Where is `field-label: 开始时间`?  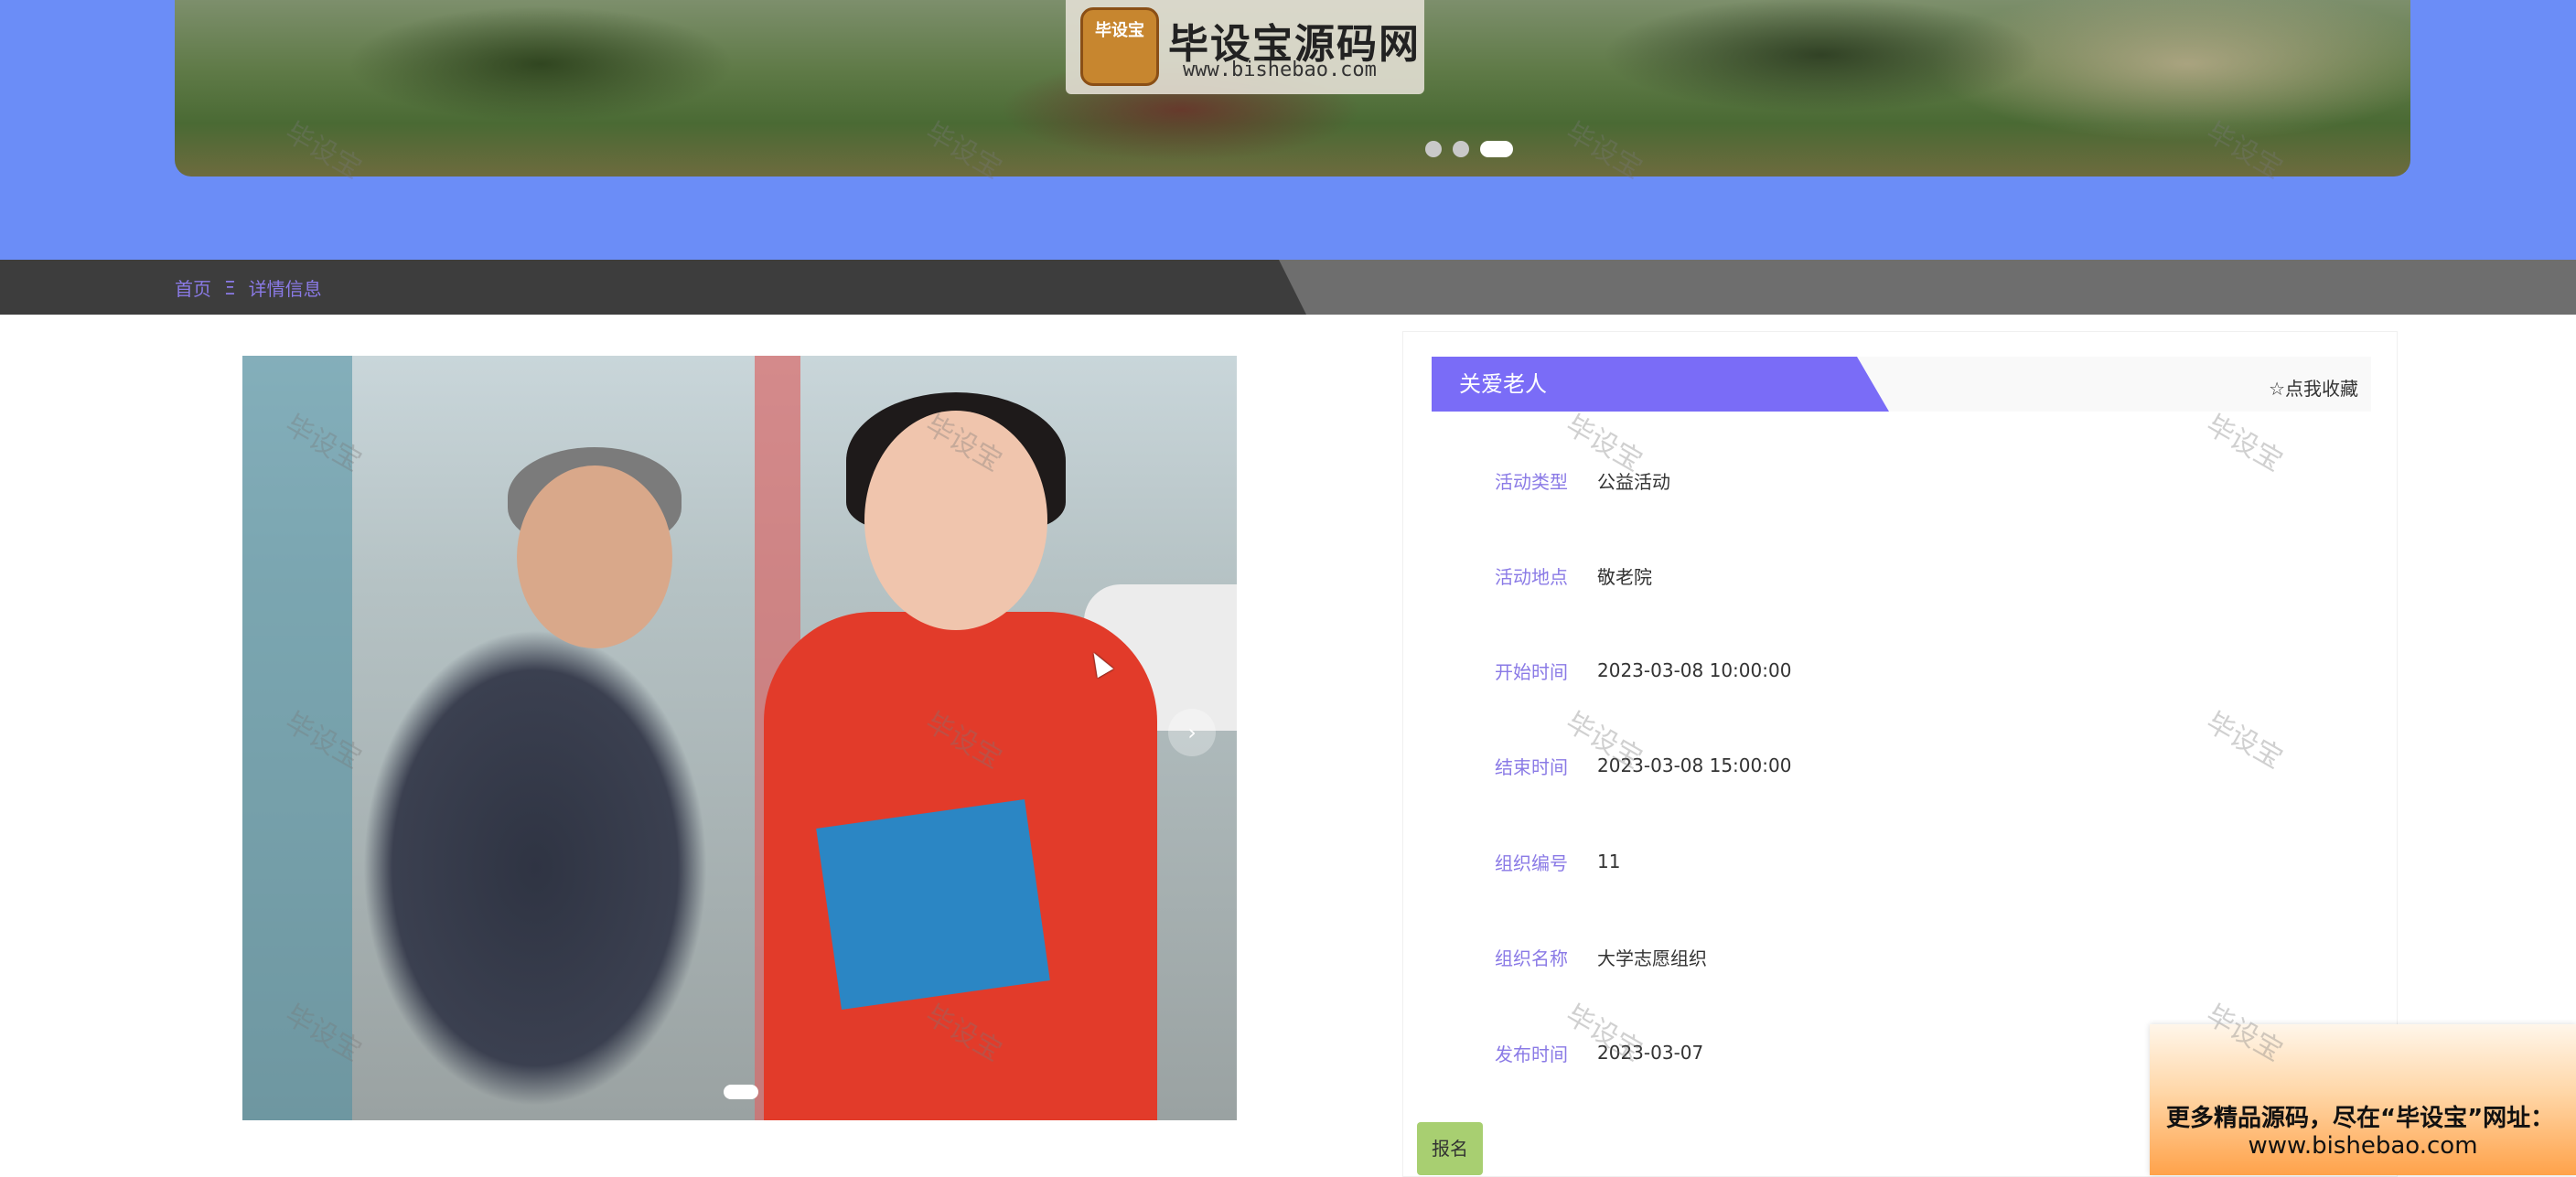 field-label: 开始时间 is located at coordinates (1532, 671).